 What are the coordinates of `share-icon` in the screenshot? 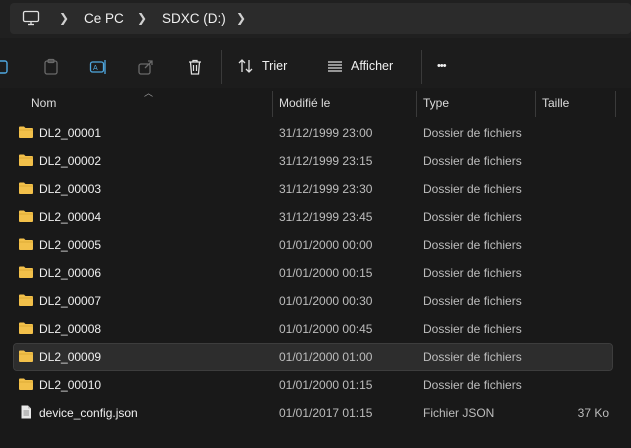 It's located at (146, 67).